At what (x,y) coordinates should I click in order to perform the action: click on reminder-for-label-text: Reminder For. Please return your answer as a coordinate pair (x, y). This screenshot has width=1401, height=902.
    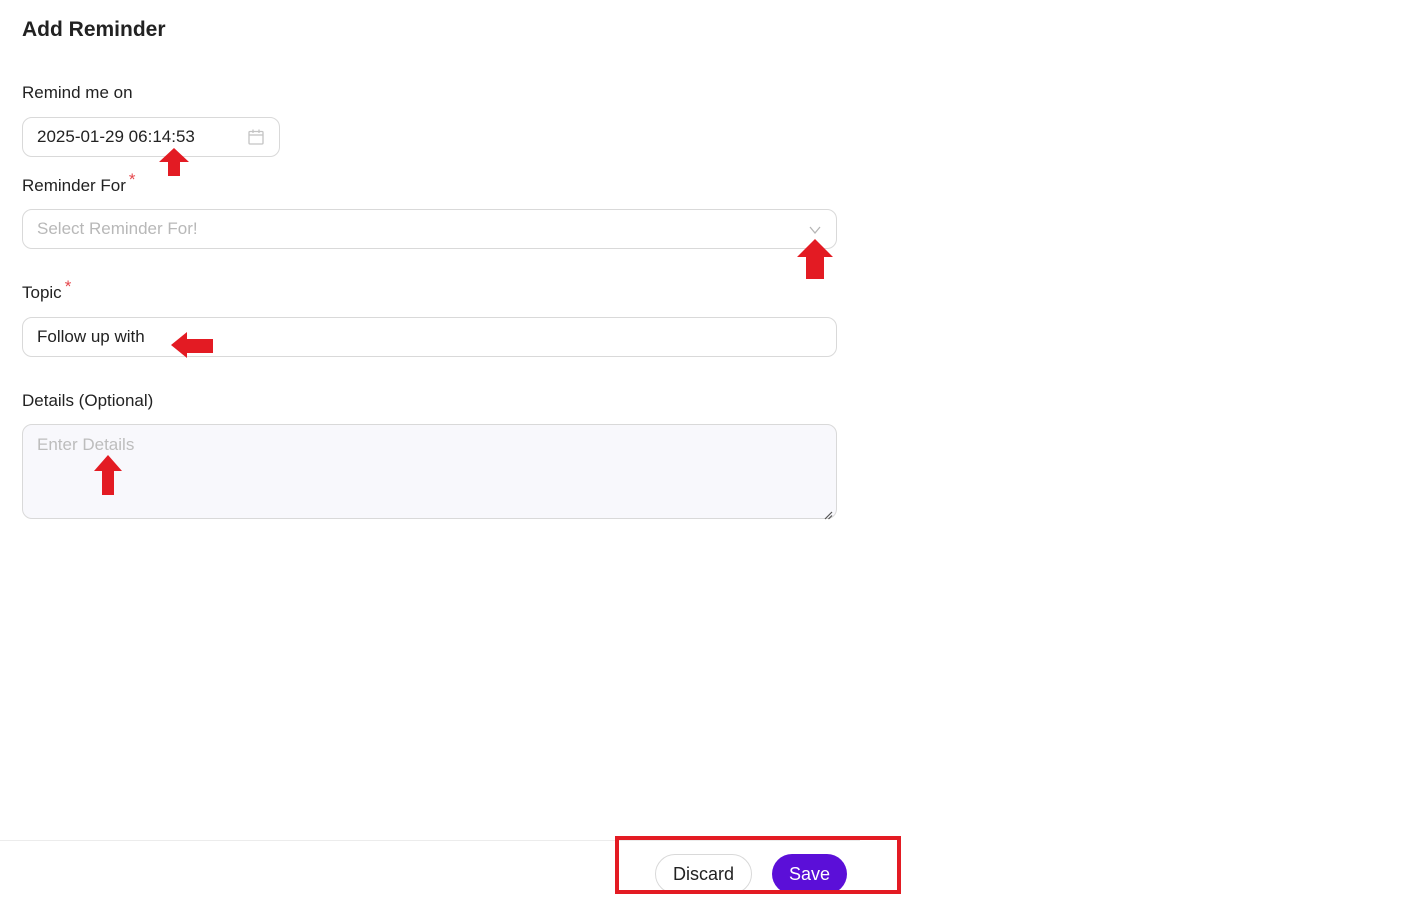
    Looking at the image, I should click on (74, 185).